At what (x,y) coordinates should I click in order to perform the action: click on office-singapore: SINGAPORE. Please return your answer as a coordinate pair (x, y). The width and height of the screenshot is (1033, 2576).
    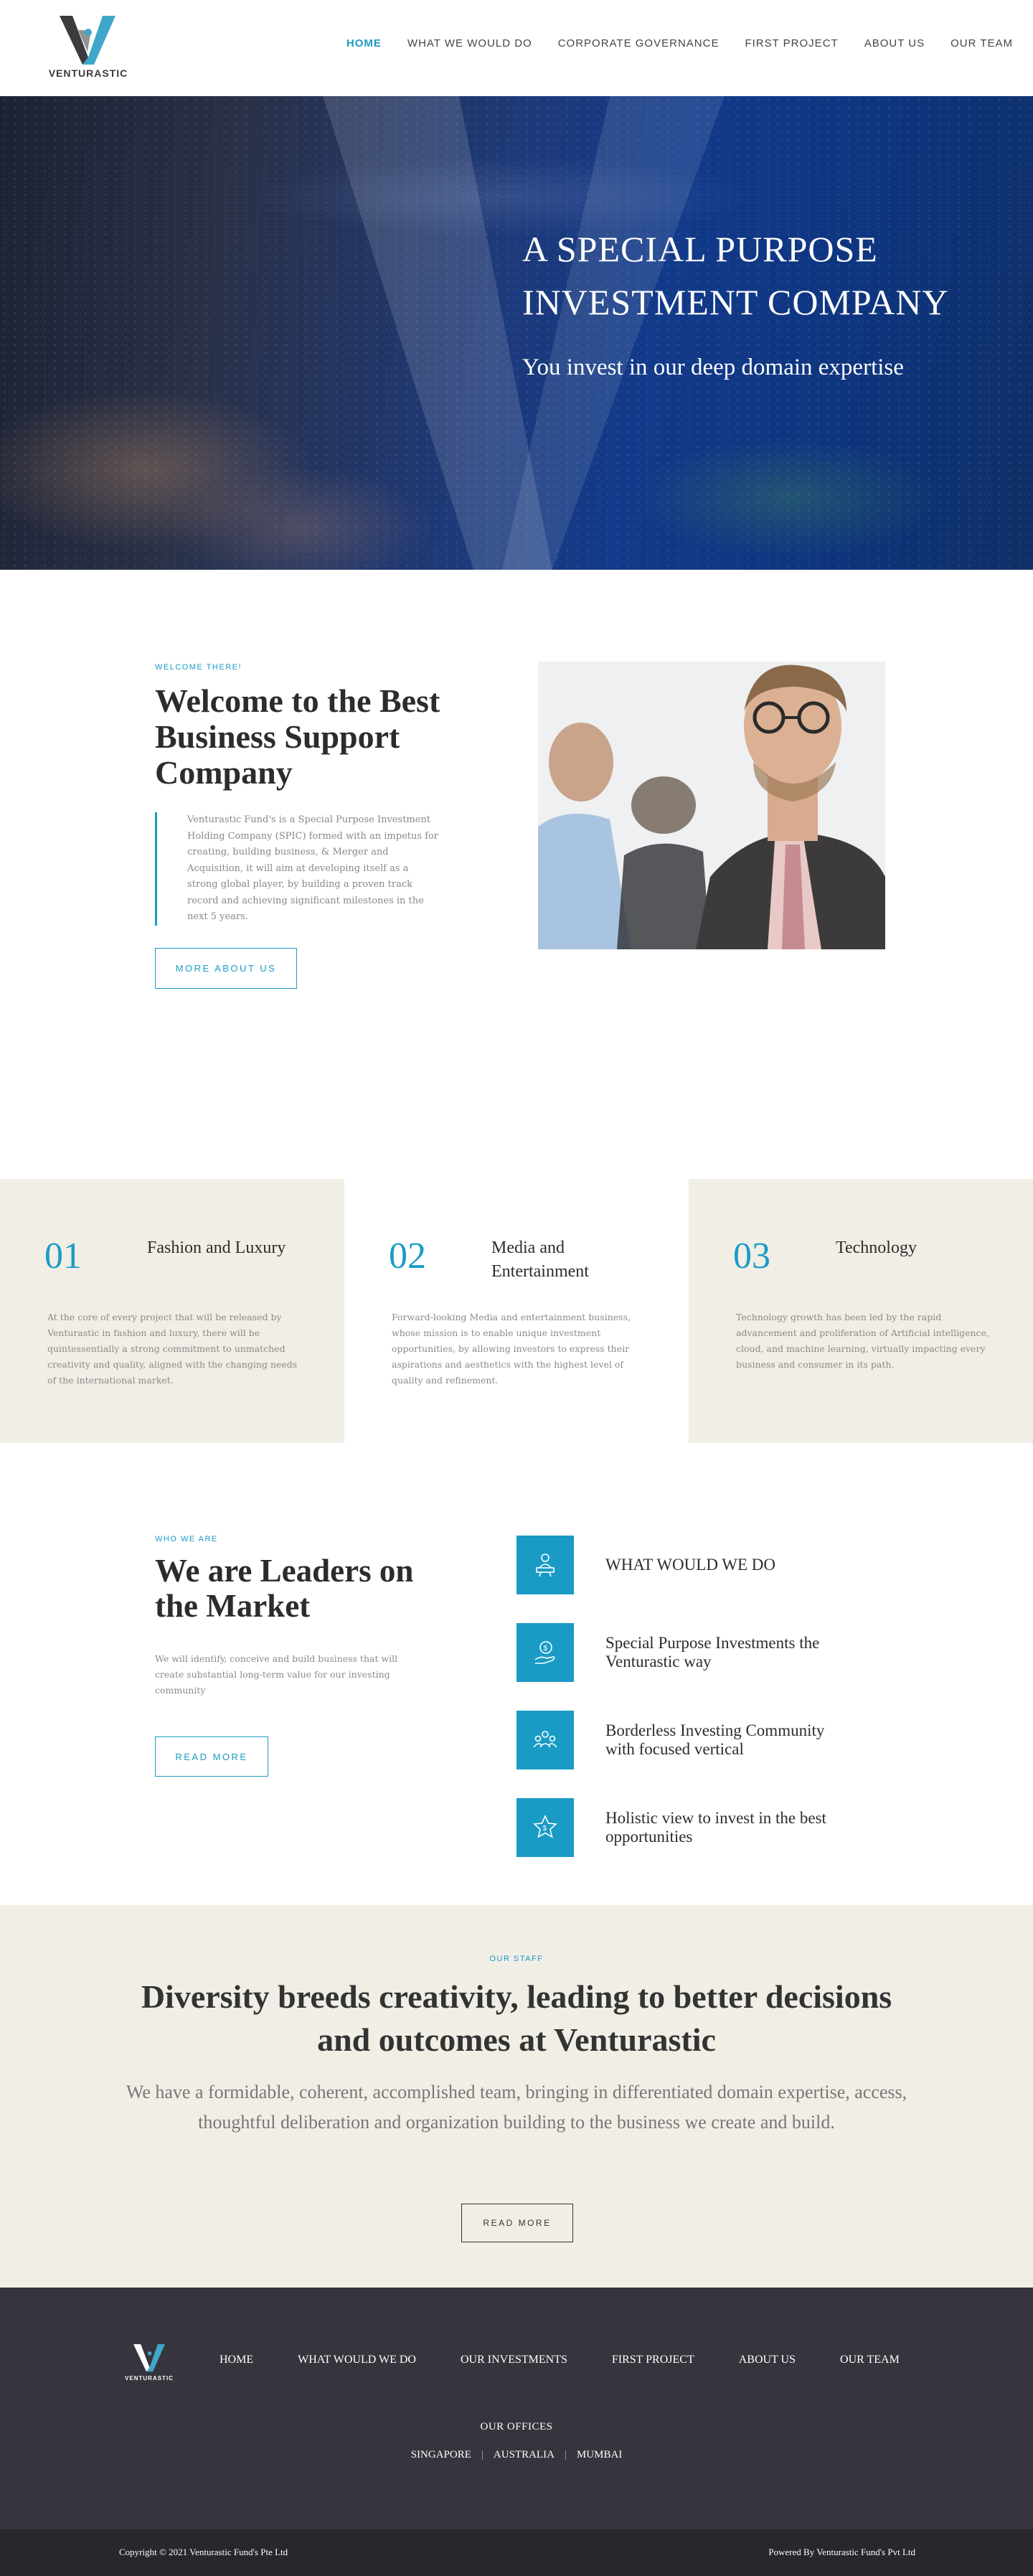
    Looking at the image, I should click on (441, 2454).